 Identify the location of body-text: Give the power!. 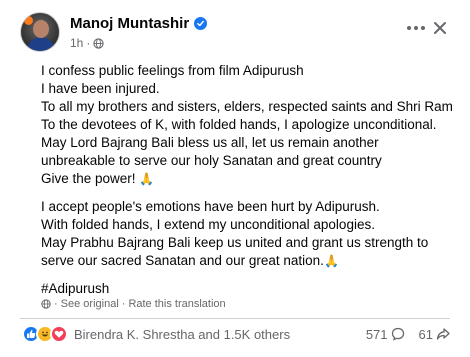
(88, 178).